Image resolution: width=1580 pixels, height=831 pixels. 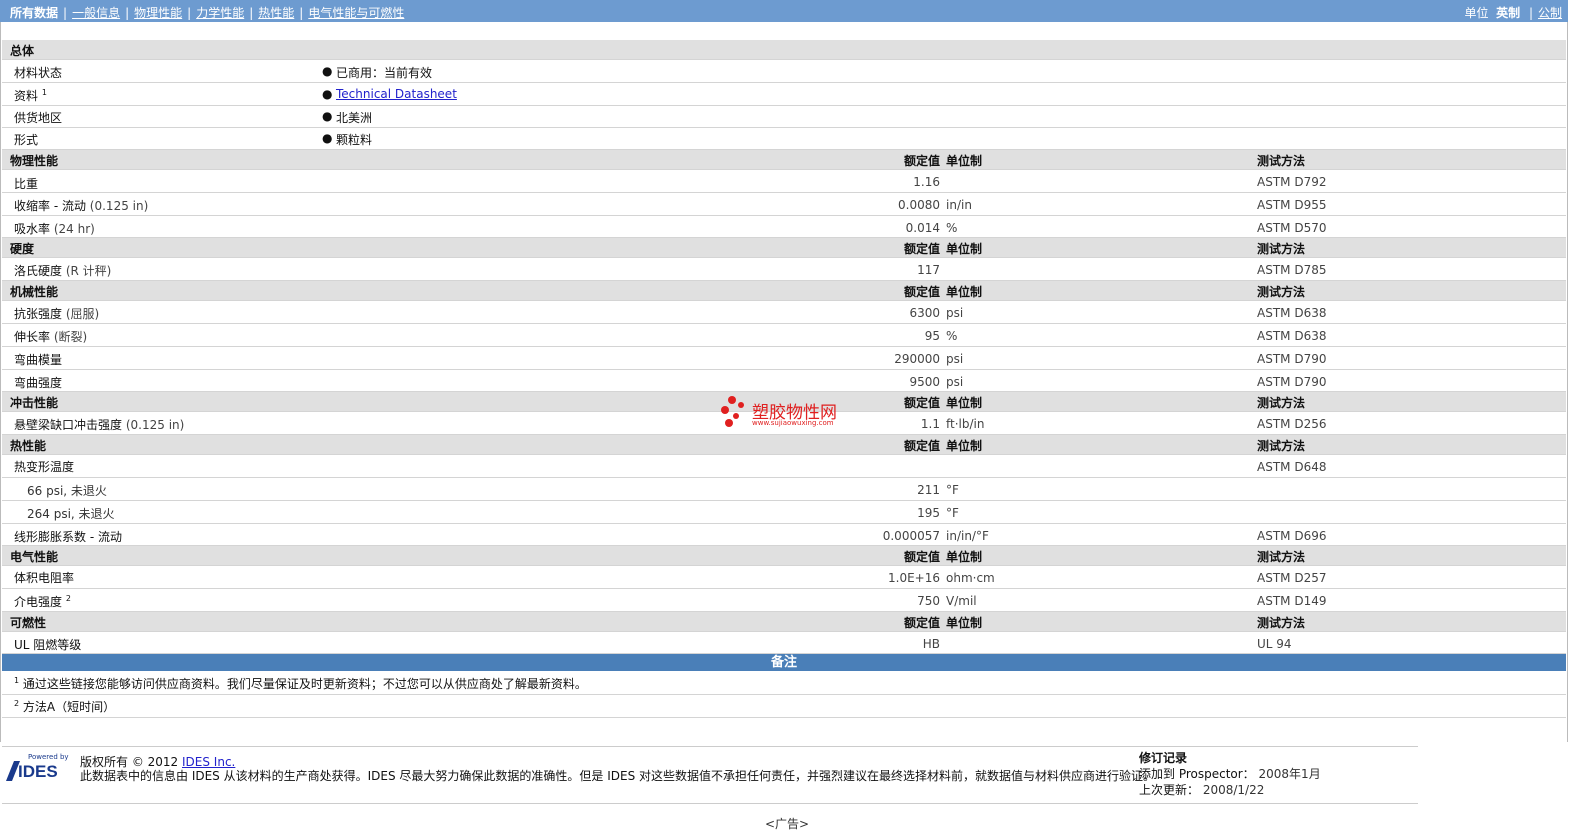 What do you see at coordinates (1197, 774) in the screenshot?
I see `added-label: 添加到 Prospector：` at bounding box center [1197, 774].